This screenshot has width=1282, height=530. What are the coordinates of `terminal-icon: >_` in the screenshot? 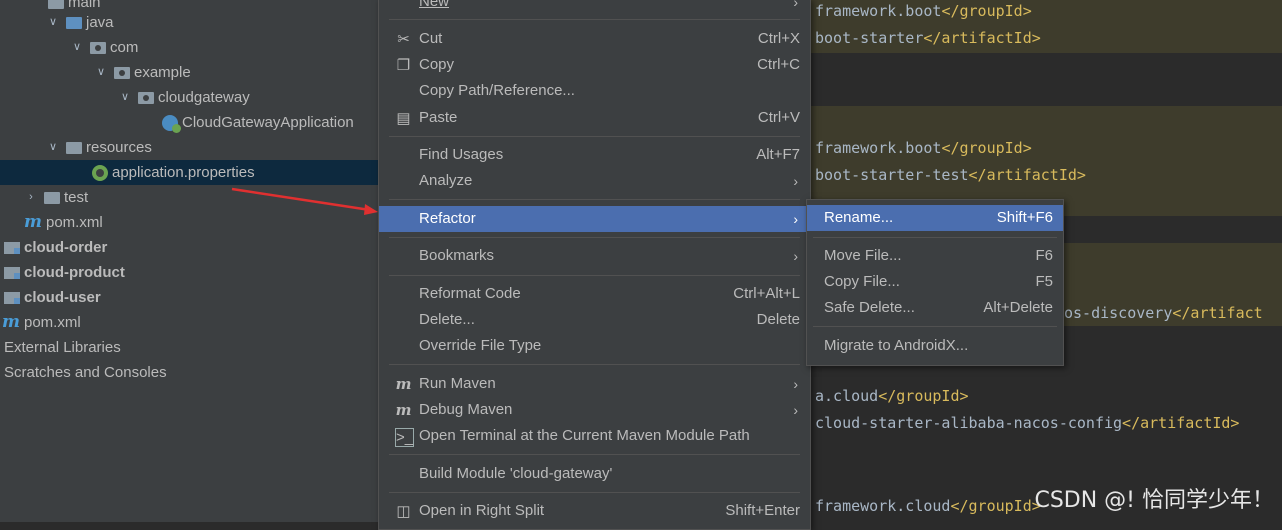 It's located at (404, 437).